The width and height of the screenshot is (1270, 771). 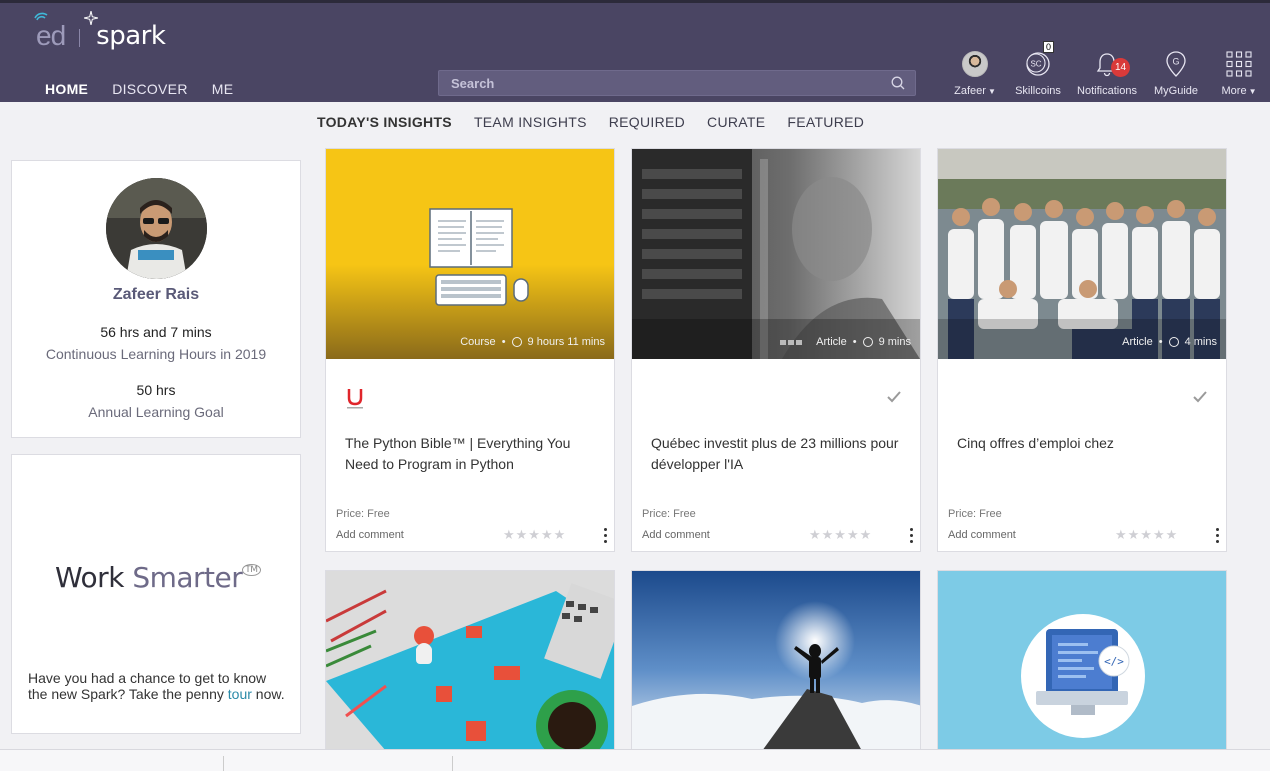 I want to click on skillcoins-icon: SC, so click(x=1038, y=64).